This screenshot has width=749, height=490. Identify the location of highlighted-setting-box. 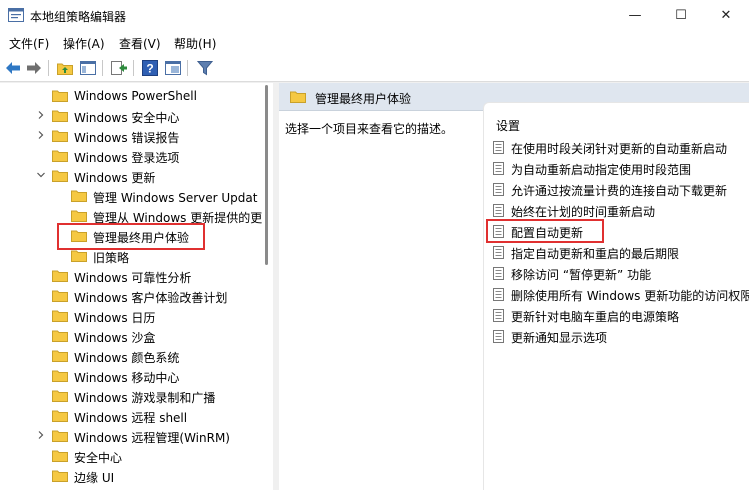
(545, 231).